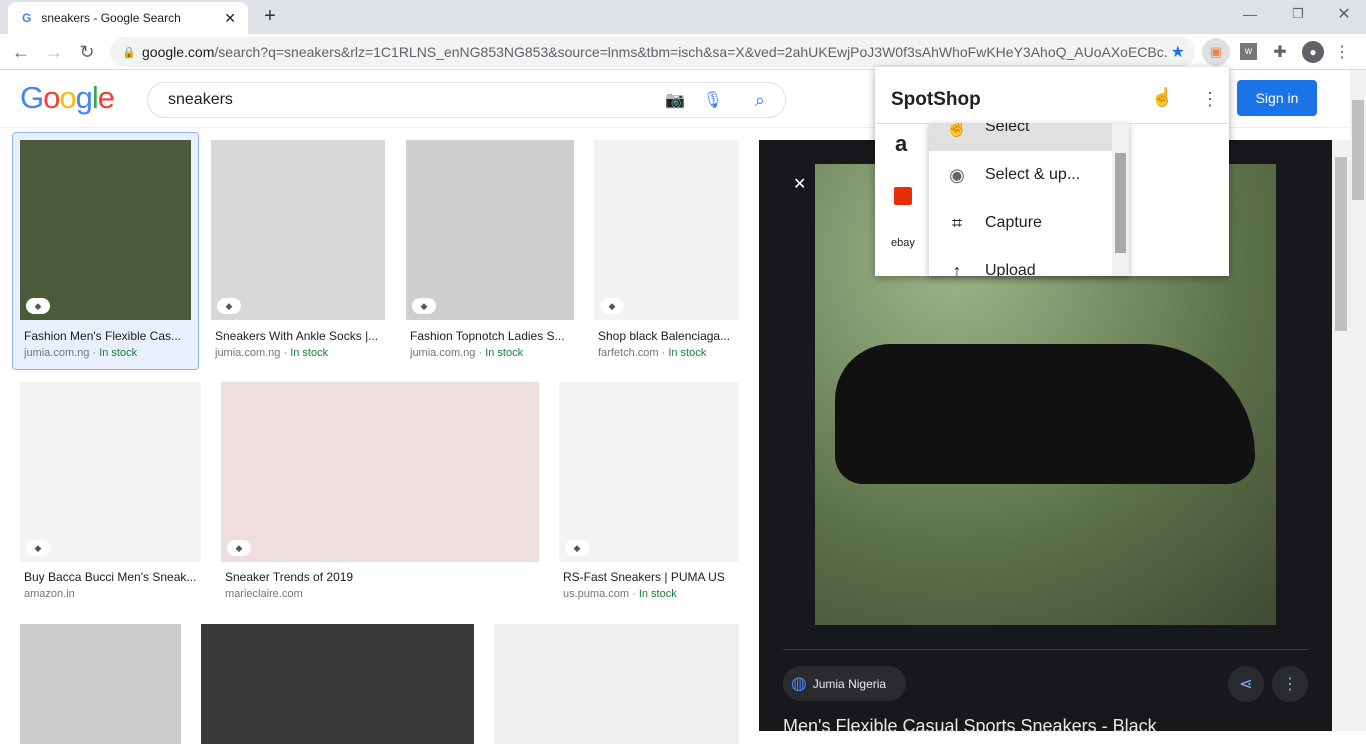 The height and width of the screenshot is (744, 1366). Describe the element at coordinates (957, 268) in the screenshot. I see `upload-icon: ↑` at that location.